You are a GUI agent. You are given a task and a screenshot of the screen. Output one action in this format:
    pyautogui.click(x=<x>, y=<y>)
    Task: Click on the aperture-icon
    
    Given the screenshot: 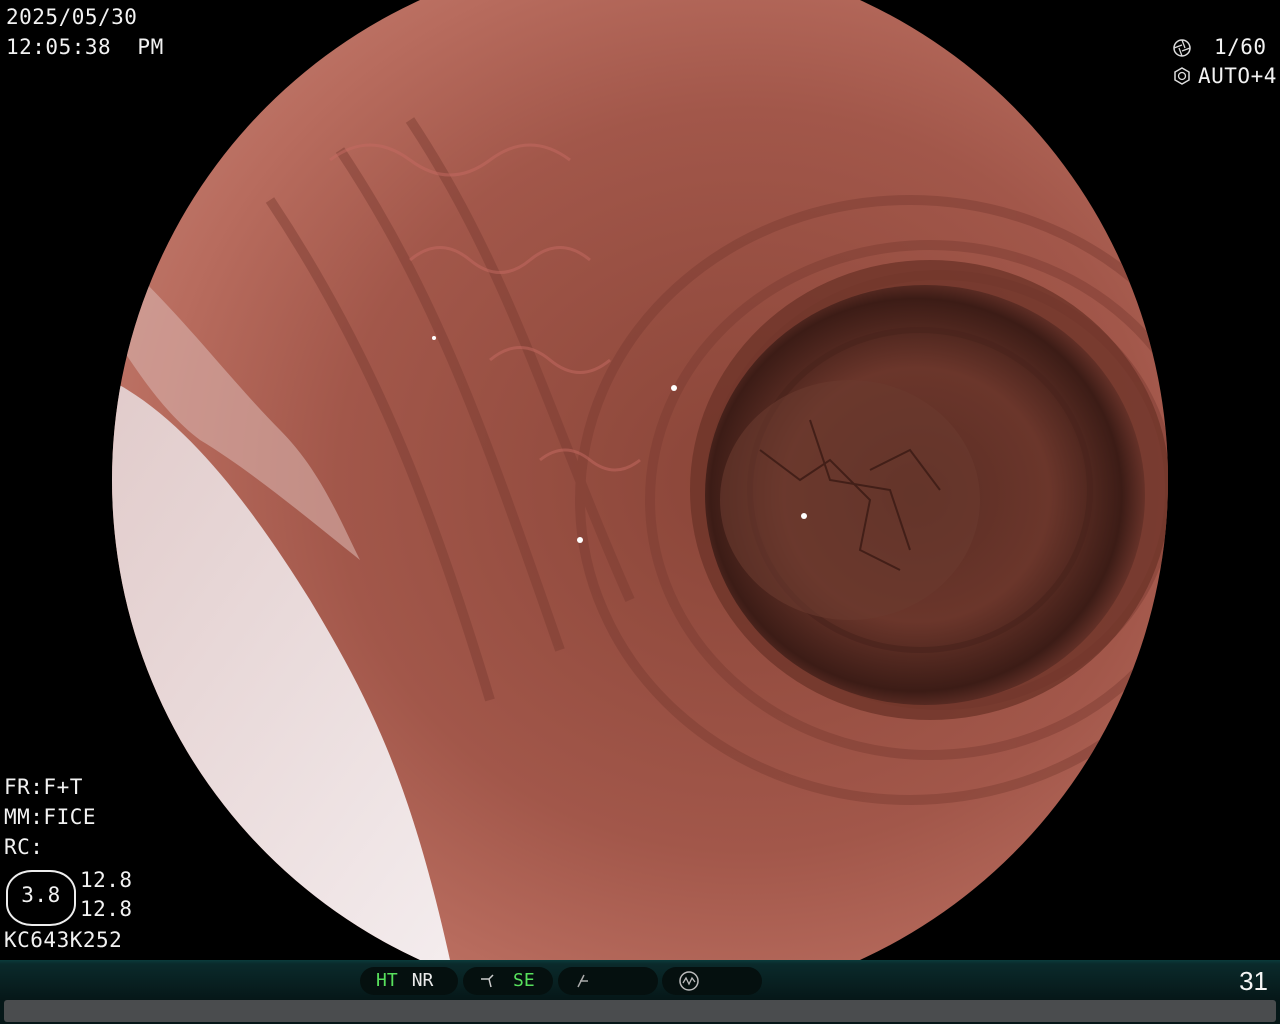 What is the action you would take?
    pyautogui.click(x=1182, y=48)
    